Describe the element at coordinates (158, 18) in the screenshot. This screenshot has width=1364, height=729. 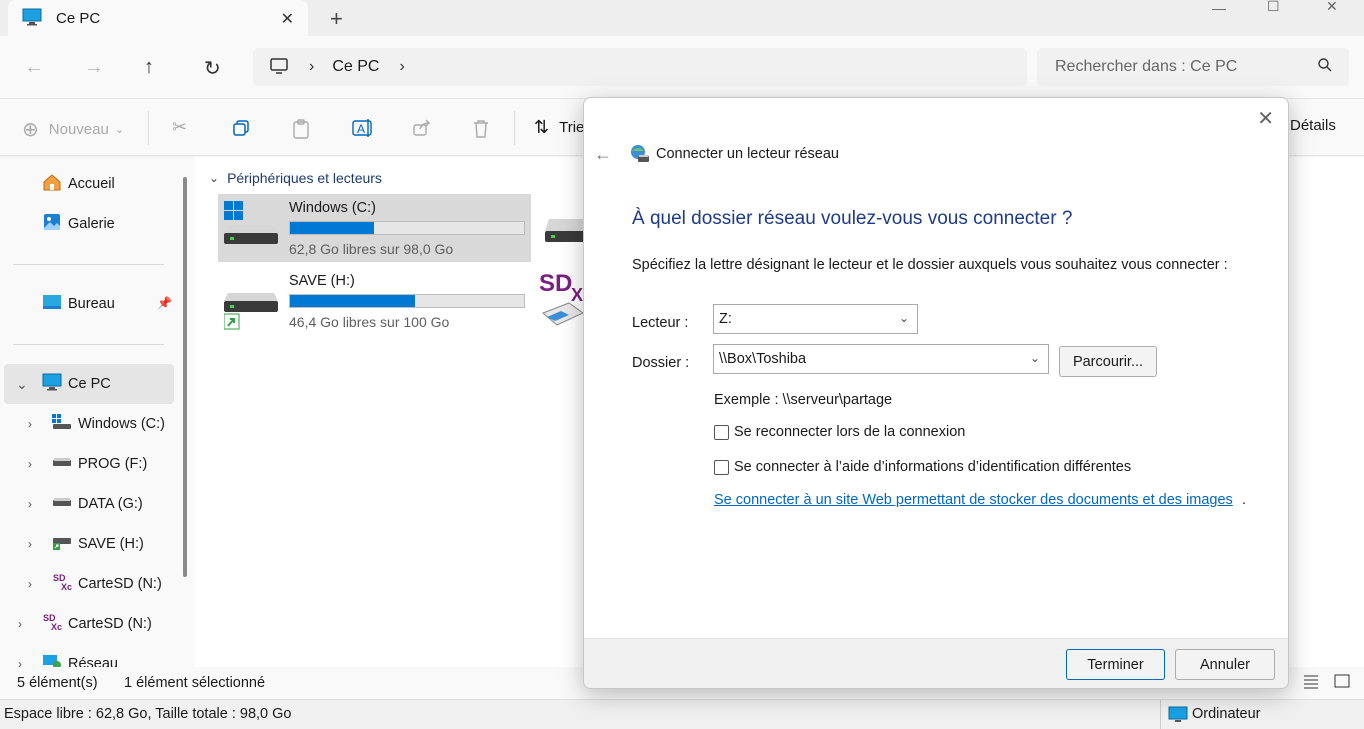
I see `tab-ce-pc: Ce PC ✕` at that location.